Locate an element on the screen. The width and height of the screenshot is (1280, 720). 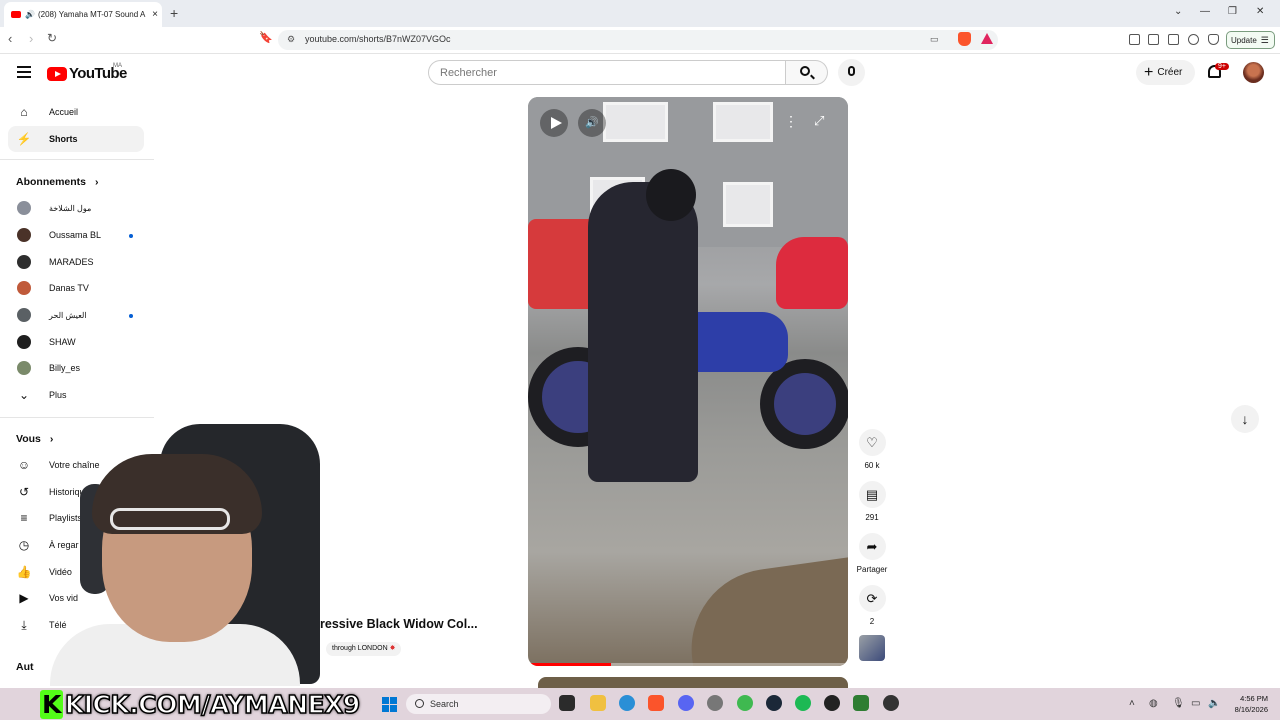
extensions-icon is located at coordinates (1193, 39).